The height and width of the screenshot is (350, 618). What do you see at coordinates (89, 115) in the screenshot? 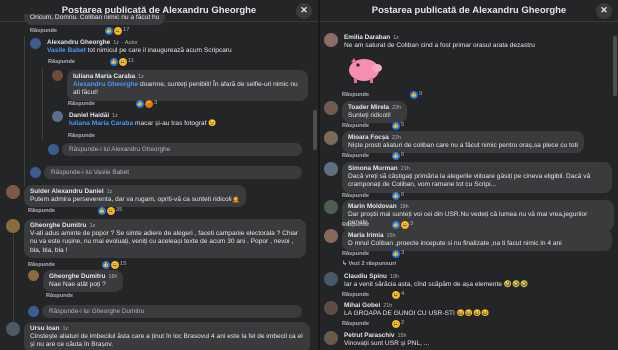
I see `author-name: Daniel Haidăi` at bounding box center [89, 115].